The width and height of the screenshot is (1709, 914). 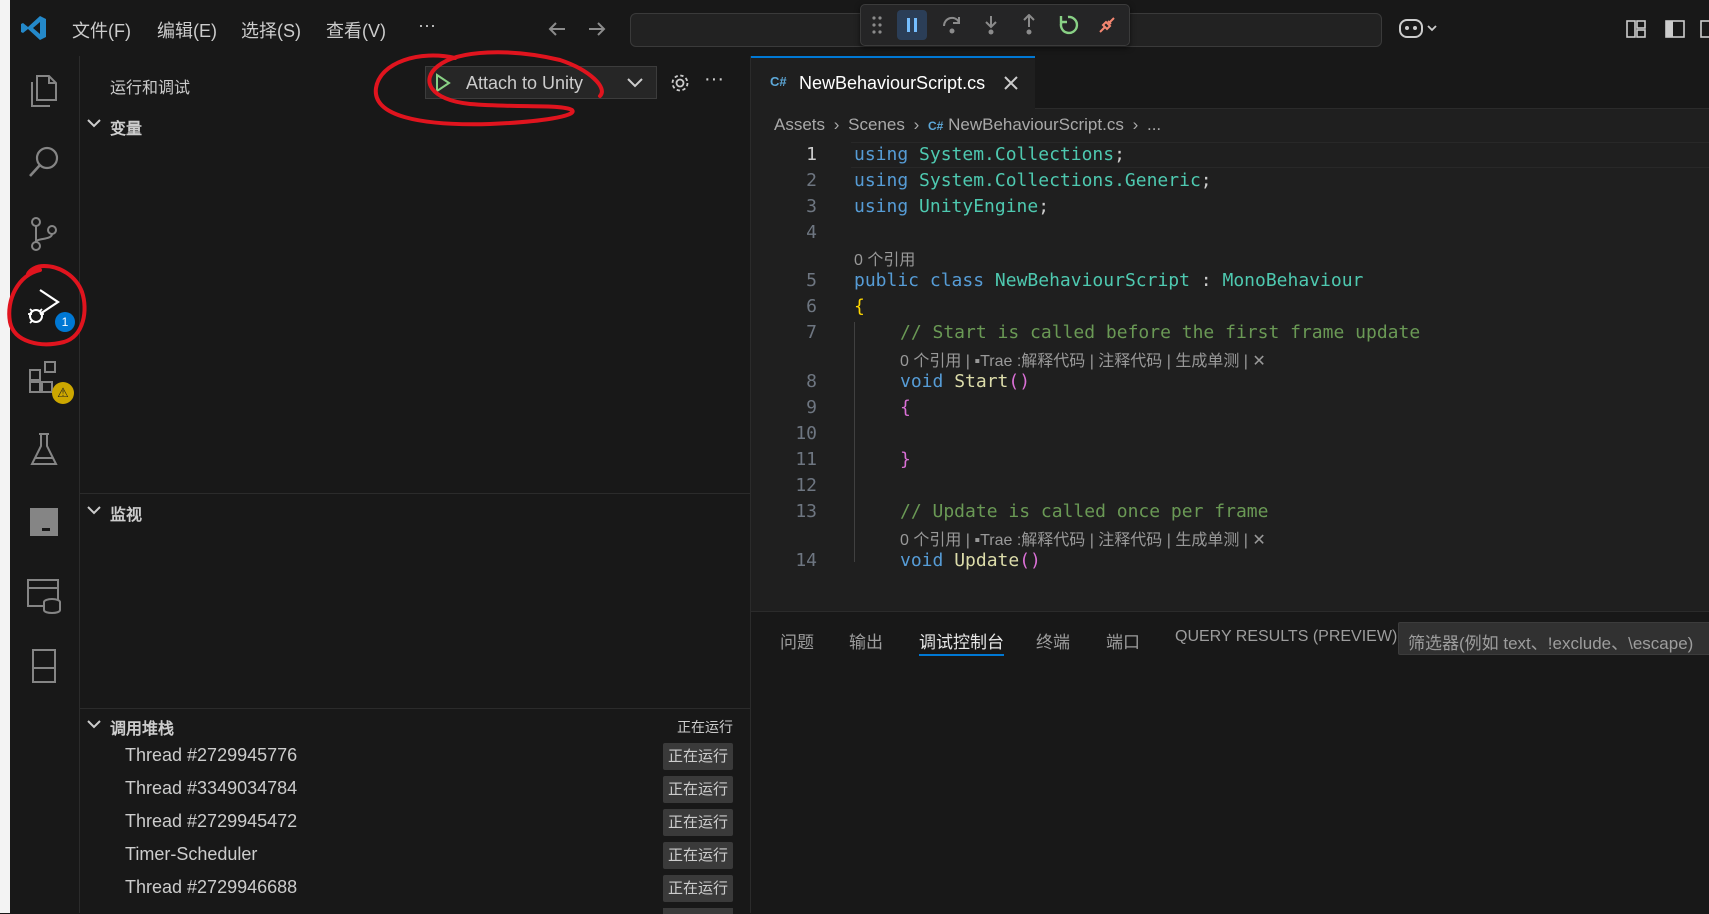 What do you see at coordinates (47, 305) in the screenshot?
I see `annotation-circle-debug` at bounding box center [47, 305].